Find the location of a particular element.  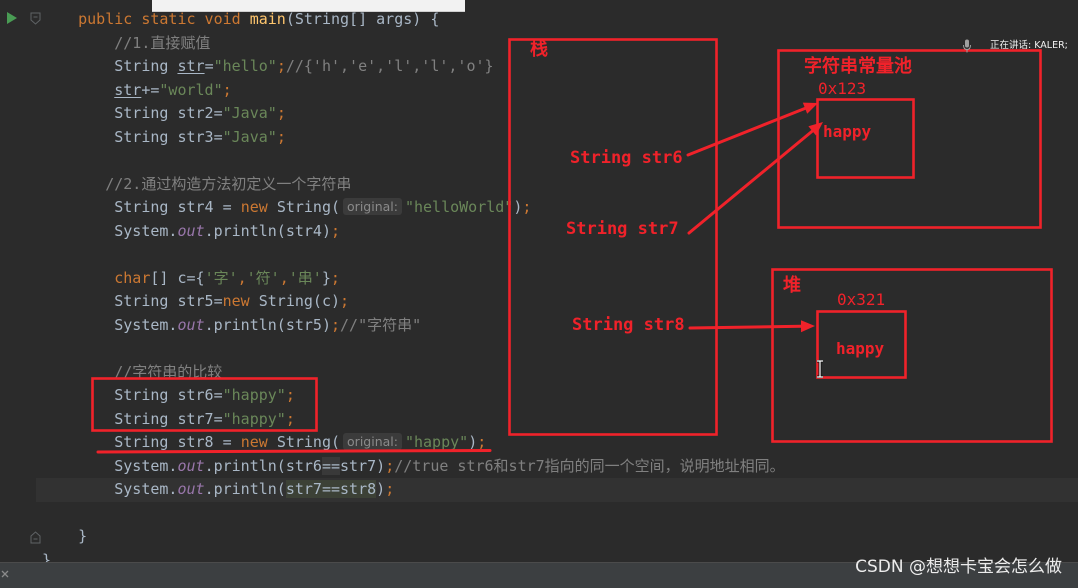

heap-address: 0x321 is located at coordinates (861, 299).